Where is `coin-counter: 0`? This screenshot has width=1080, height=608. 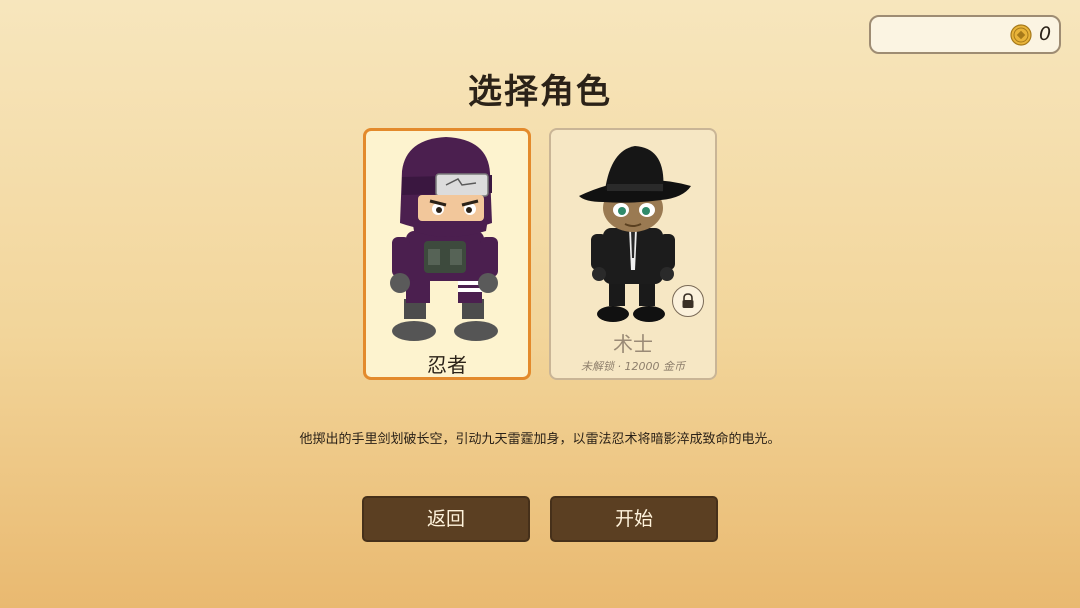 coin-counter: 0 is located at coordinates (965, 34).